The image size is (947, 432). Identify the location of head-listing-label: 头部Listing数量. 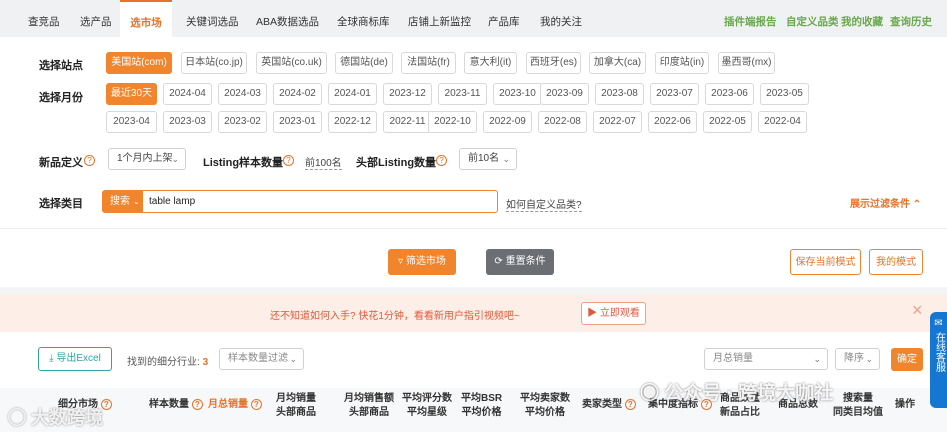
(396, 163).